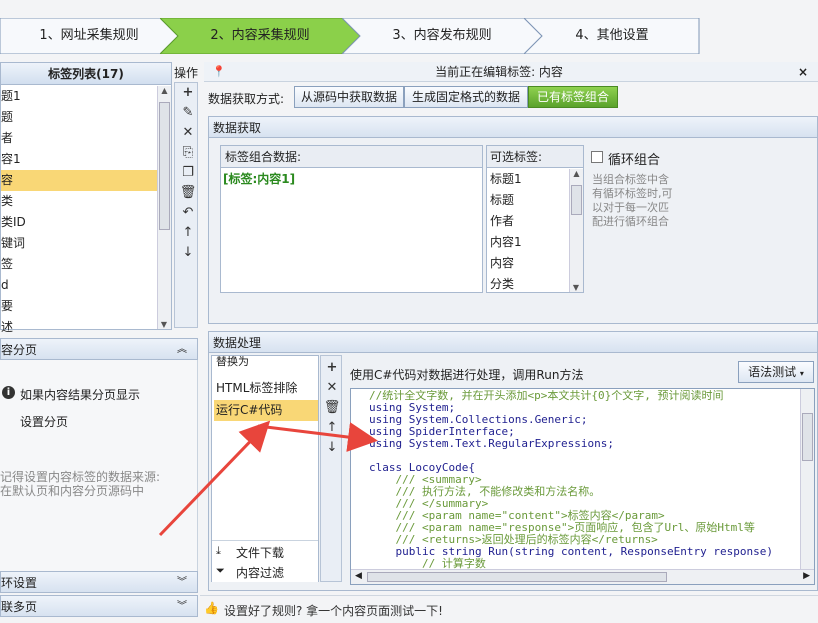 This screenshot has width=818, height=623. I want to click on arrow-to-run-csharp, so click(214, 478).